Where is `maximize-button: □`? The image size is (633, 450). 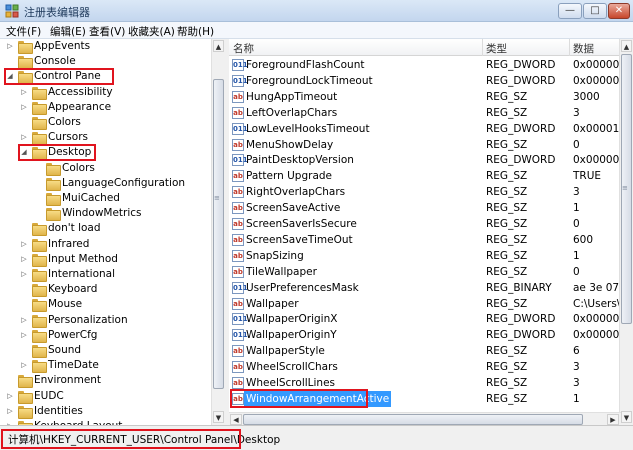 maximize-button: □ is located at coordinates (595, 11).